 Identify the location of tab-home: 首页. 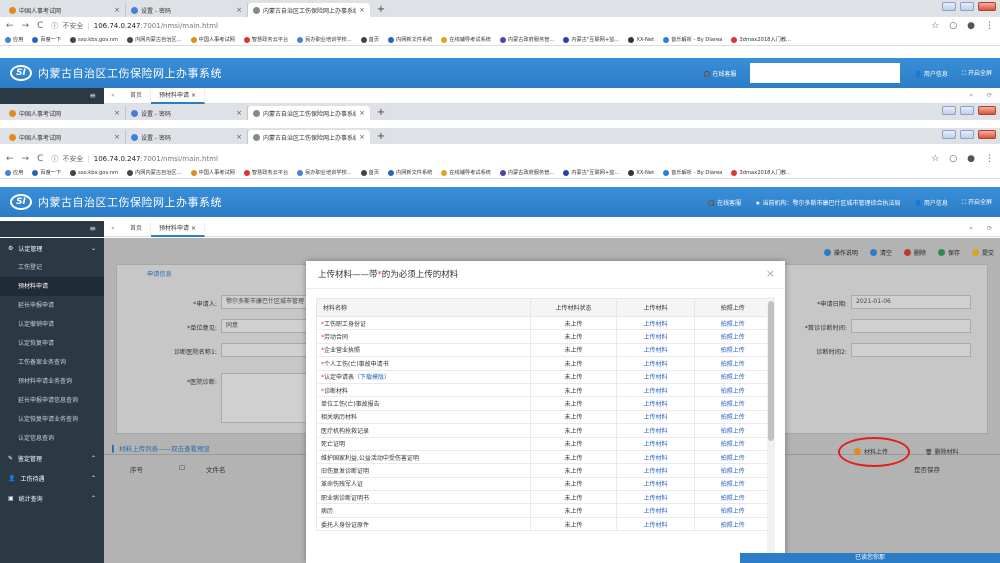
(137, 95).